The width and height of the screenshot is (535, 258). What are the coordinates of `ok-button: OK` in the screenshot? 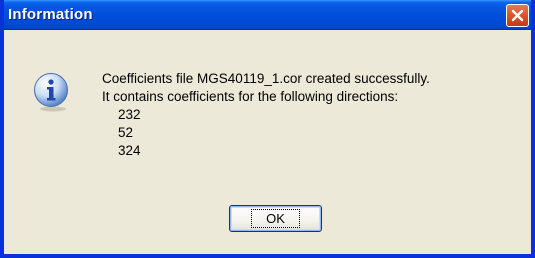 It's located at (275, 218).